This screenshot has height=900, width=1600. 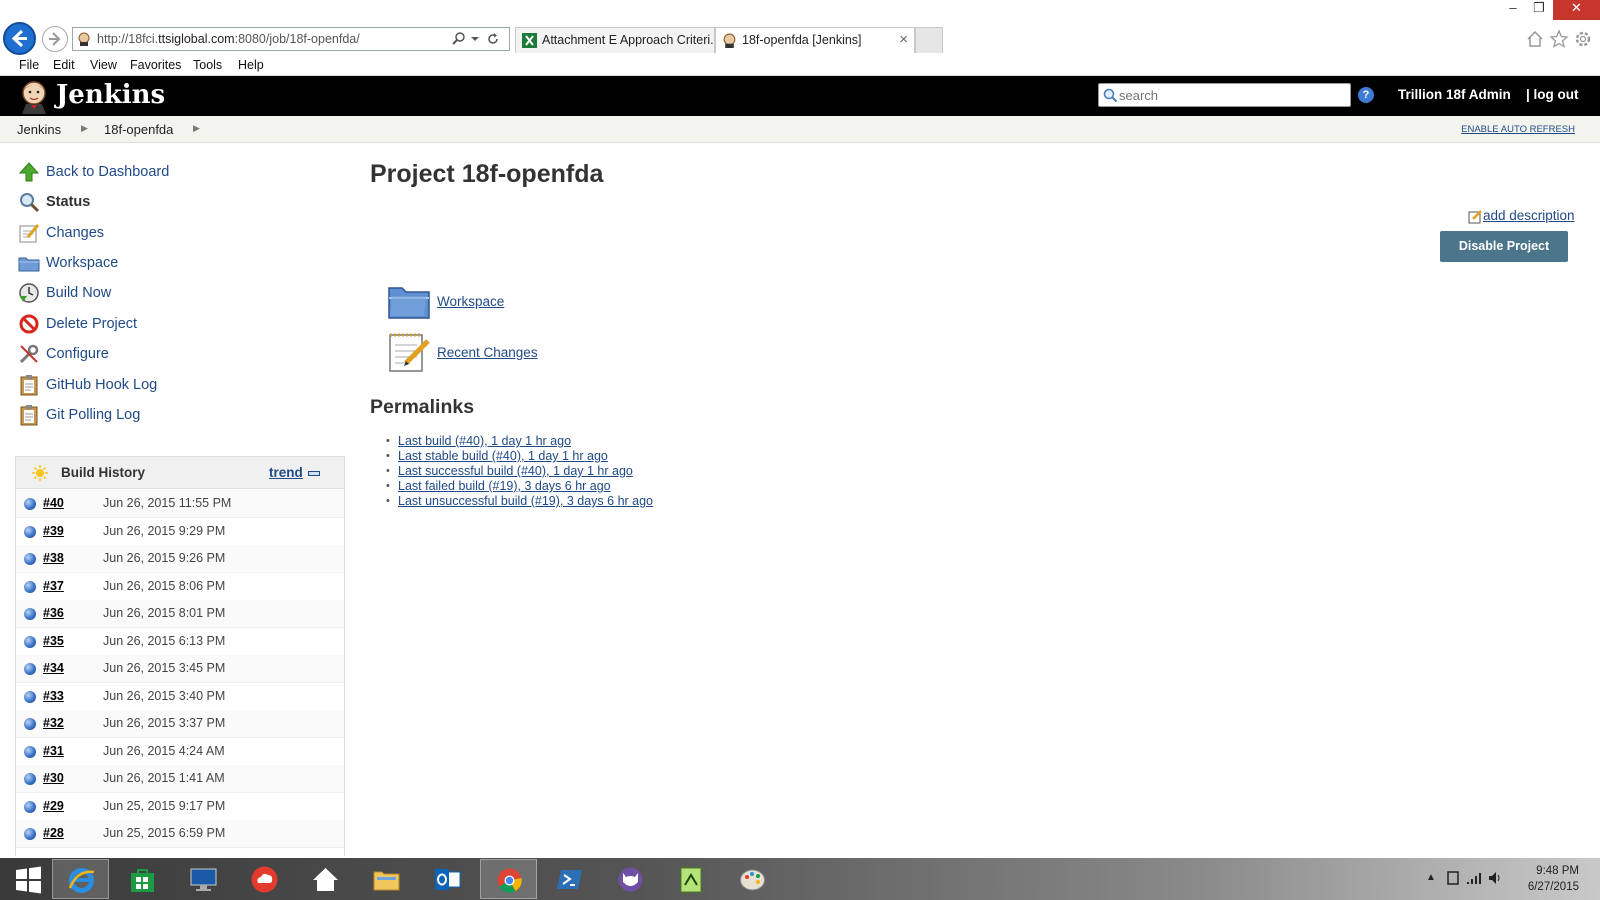 I want to click on menu-tools: Tools, so click(x=207, y=65).